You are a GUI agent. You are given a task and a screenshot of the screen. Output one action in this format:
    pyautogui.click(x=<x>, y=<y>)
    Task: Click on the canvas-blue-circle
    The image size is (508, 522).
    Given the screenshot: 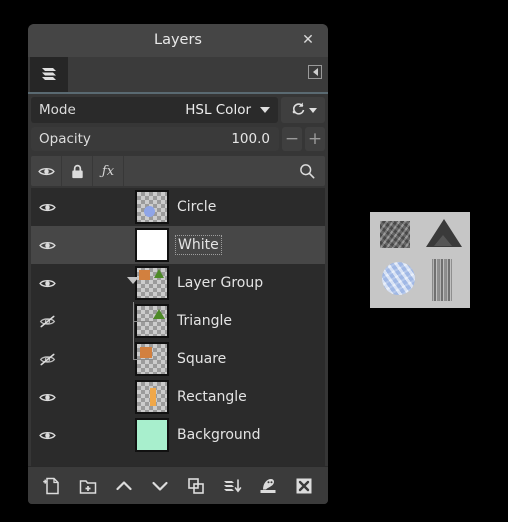 What is the action you would take?
    pyautogui.click(x=398, y=278)
    